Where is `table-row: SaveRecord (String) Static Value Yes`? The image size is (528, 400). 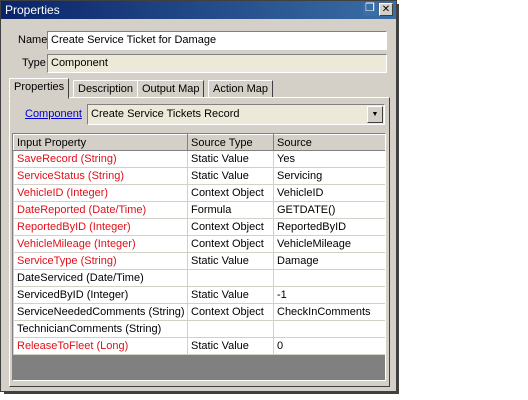
table-row: SaveRecord (String) Static Value Yes is located at coordinates (199, 159).